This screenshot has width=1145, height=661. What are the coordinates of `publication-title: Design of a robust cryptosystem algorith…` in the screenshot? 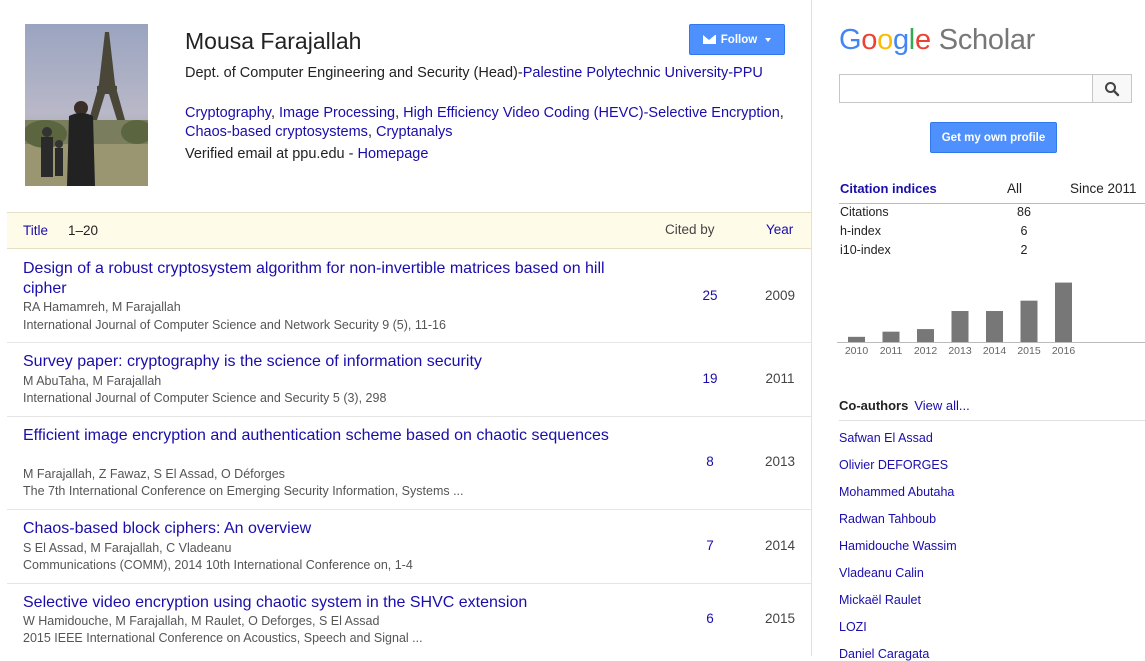 It's located at (323, 279).